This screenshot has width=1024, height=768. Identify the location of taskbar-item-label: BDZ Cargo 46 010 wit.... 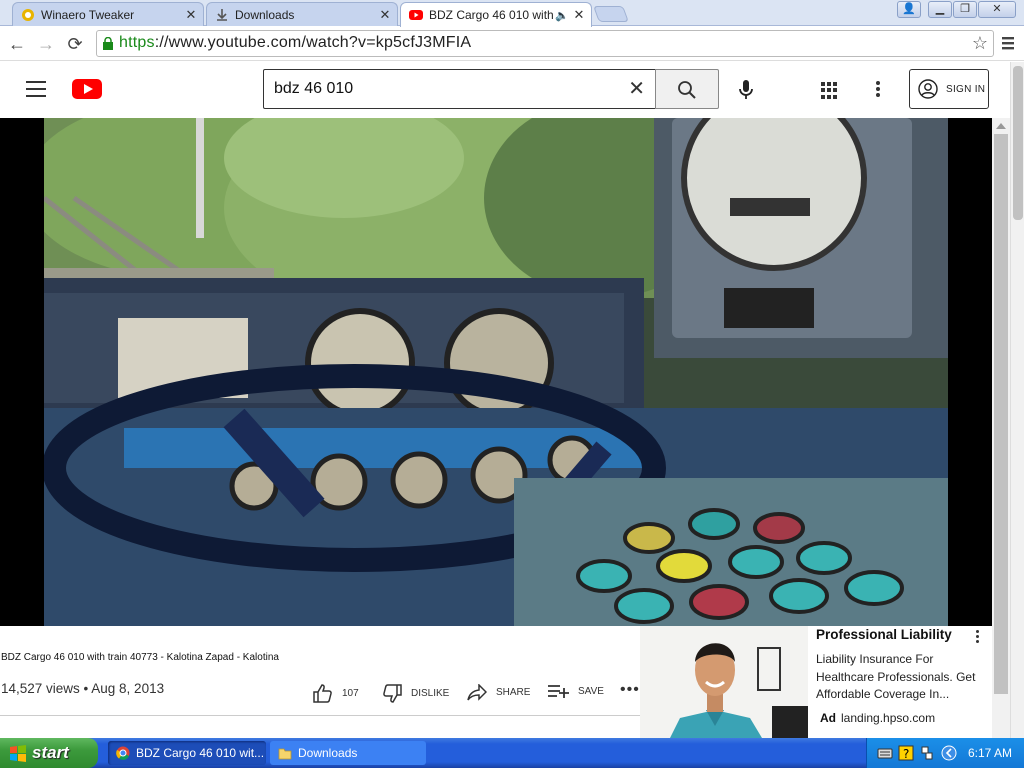
(200, 753).